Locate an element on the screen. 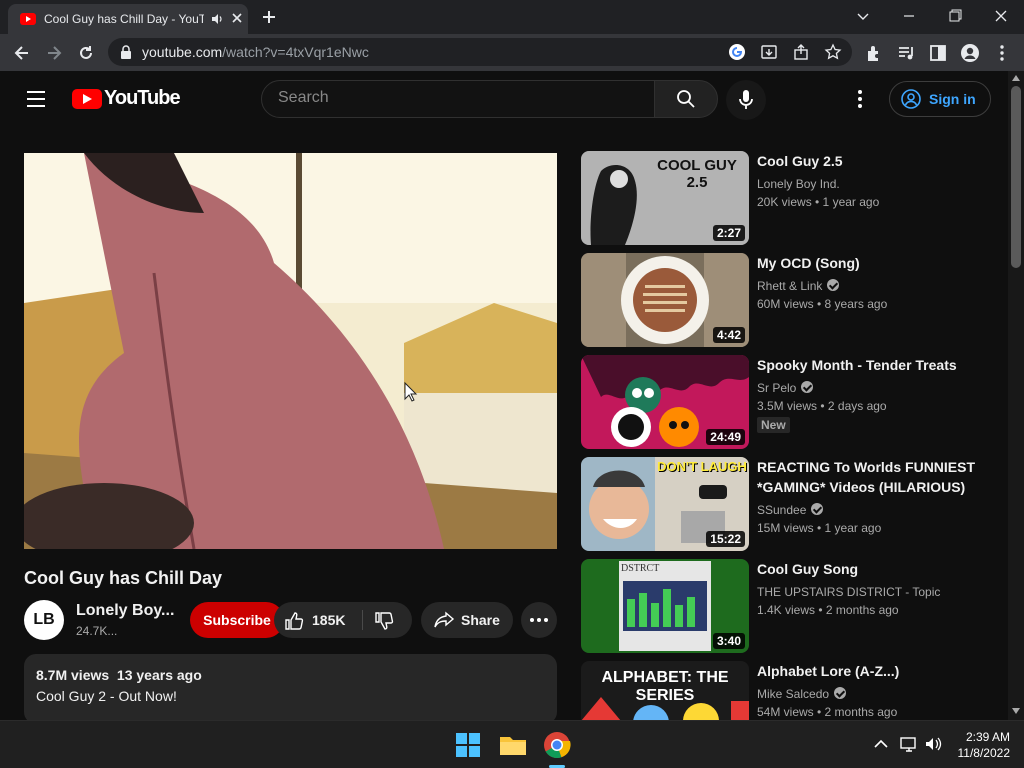  browser-tab: Cool Guy has Chill Day - YouTube is located at coordinates (128, 19).